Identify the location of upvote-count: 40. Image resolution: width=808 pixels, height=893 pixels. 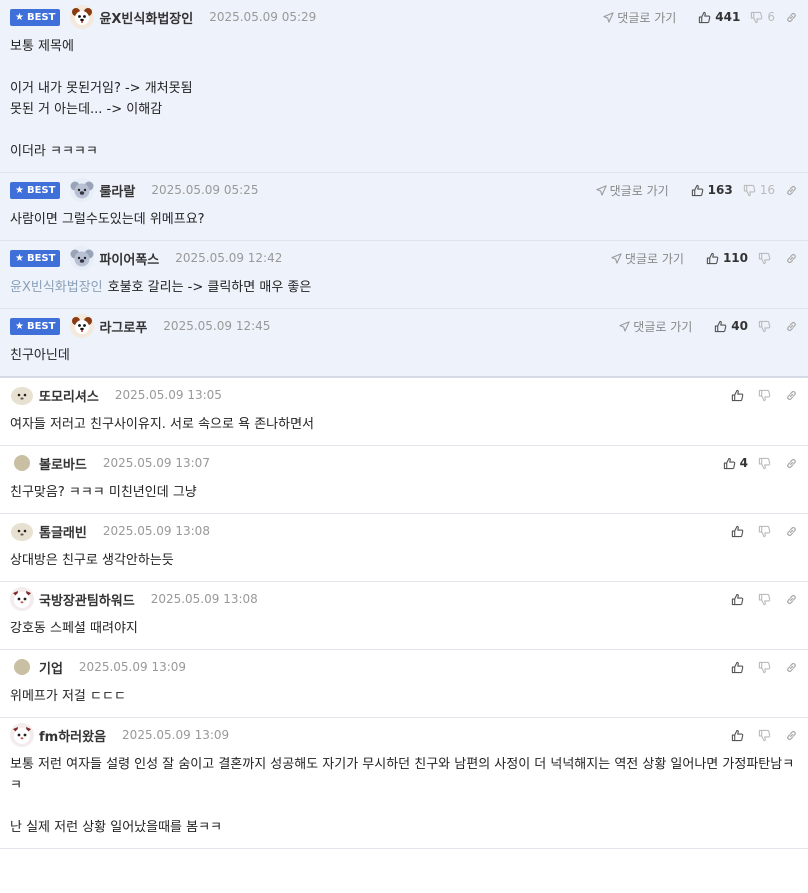
(739, 326).